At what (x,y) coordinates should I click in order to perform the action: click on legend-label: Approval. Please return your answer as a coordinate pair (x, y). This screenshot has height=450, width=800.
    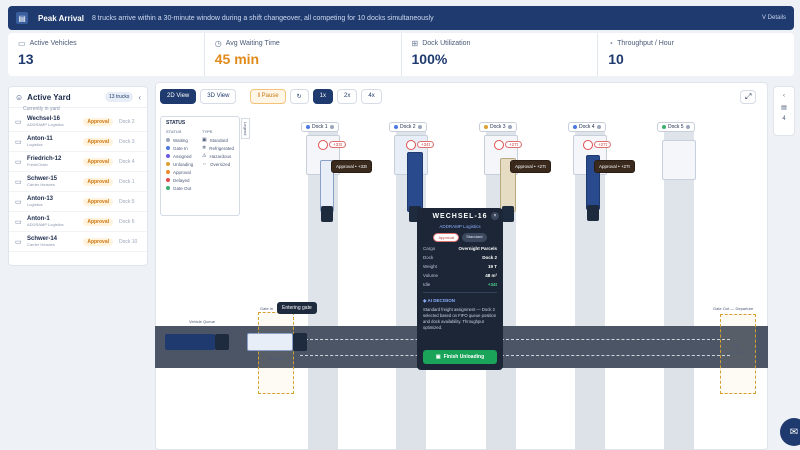
    Looking at the image, I should click on (182, 172).